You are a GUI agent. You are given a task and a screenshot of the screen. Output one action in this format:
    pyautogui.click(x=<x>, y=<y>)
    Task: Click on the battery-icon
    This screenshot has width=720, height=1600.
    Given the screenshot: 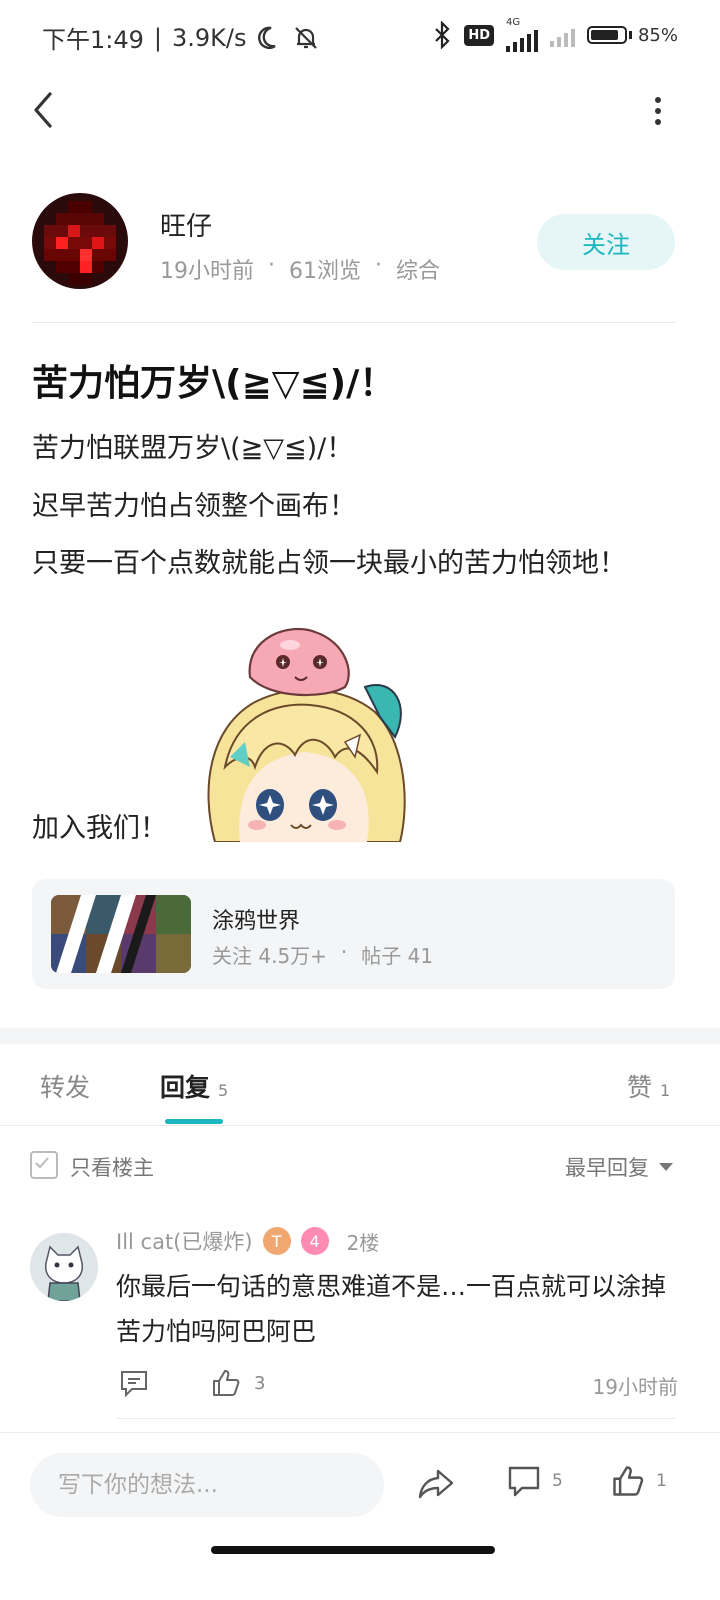 What is the action you would take?
    pyautogui.click(x=606, y=35)
    